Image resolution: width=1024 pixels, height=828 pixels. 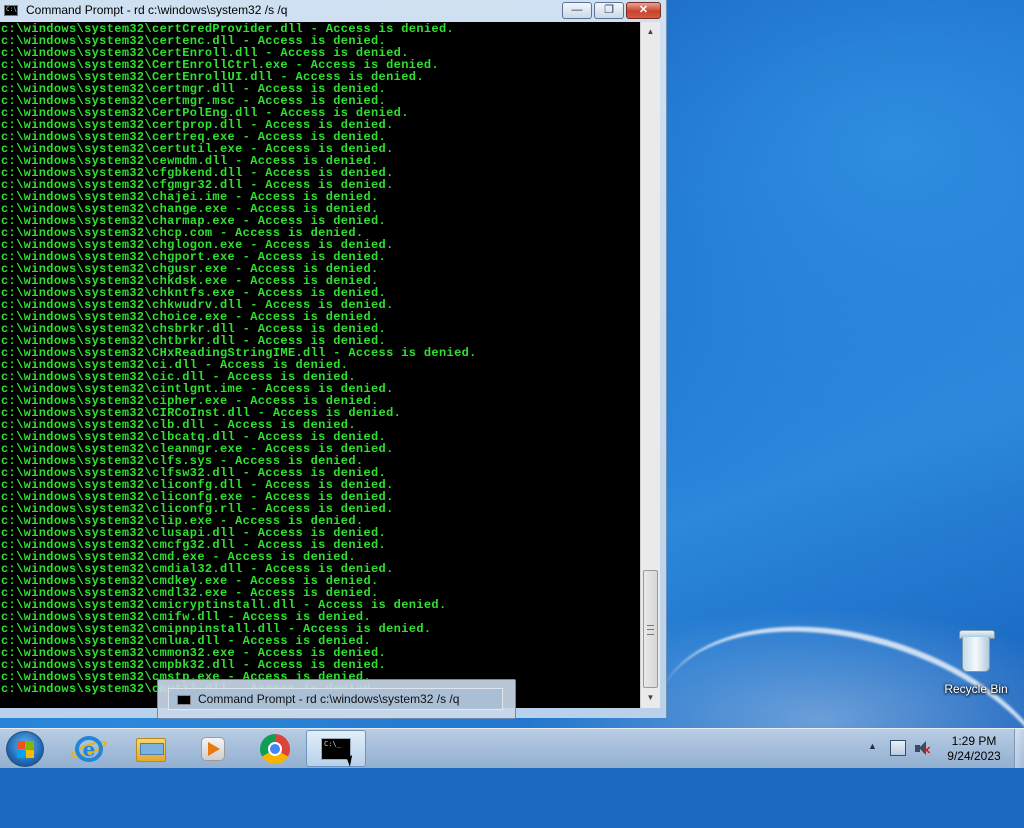 I want to click on recycle-bin-label: Recycle Bin, so click(x=976, y=689).